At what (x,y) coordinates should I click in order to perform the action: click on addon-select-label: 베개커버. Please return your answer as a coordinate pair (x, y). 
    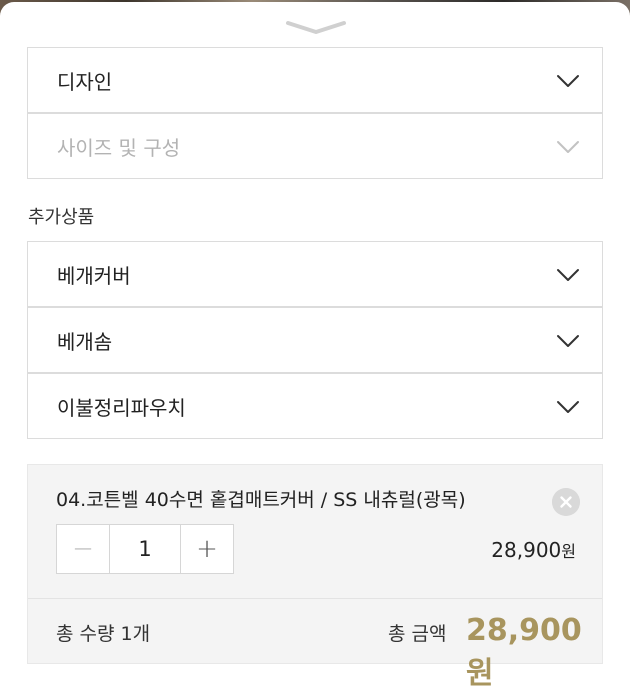
    Looking at the image, I should click on (94, 275).